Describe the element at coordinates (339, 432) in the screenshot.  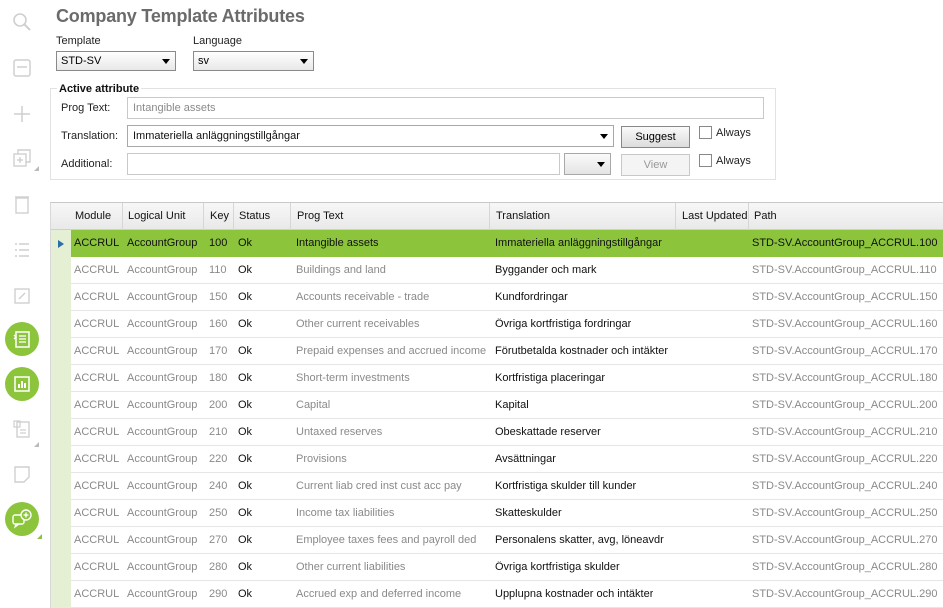
I see `cell-prog-text: Untaxed reserves` at that location.